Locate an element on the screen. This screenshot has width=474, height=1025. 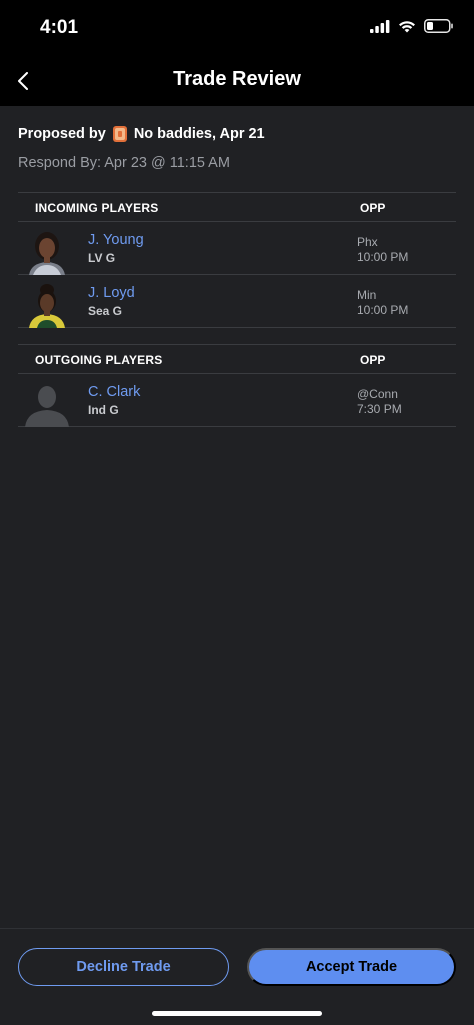
decline-trade-button: Decline Trade is located at coordinates (123, 967).